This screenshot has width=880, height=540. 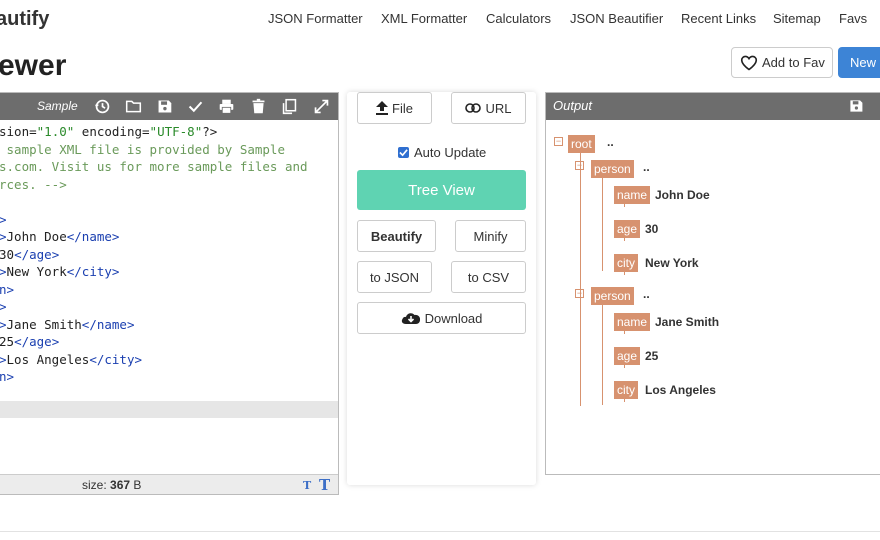 I want to click on site-brand: autify, so click(x=24, y=19).